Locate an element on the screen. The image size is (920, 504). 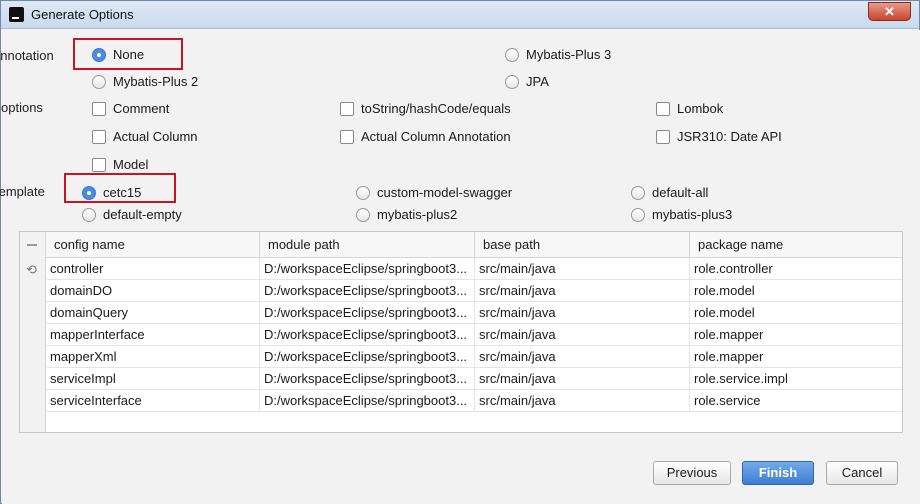
option-label: default-all is located at coordinates (680, 192).